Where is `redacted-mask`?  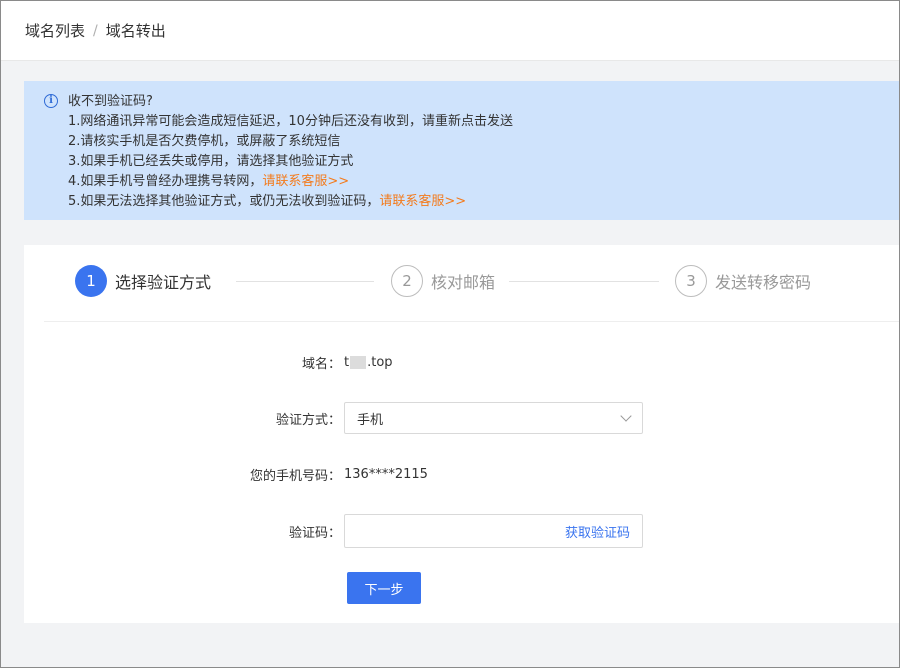 redacted-mask is located at coordinates (358, 362).